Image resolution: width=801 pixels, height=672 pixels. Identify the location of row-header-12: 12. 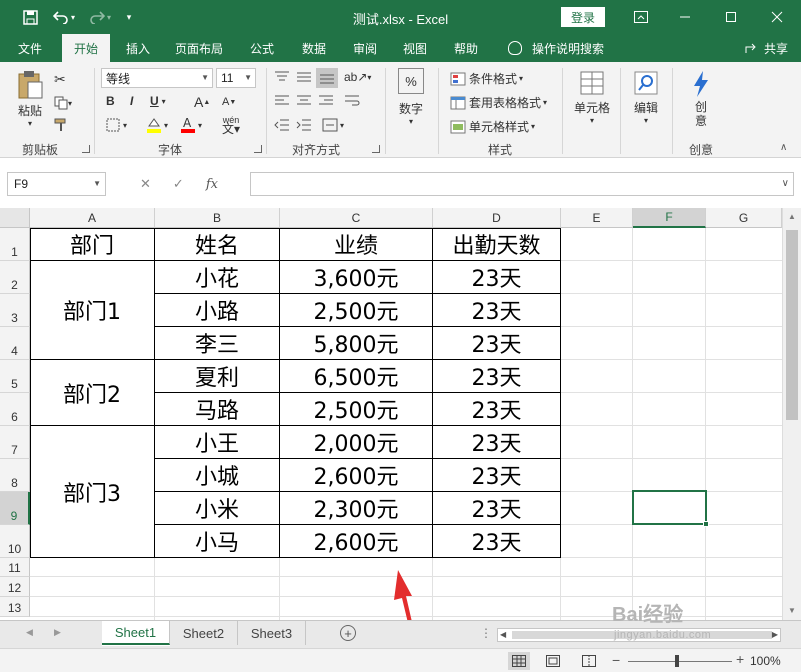
(15, 587).